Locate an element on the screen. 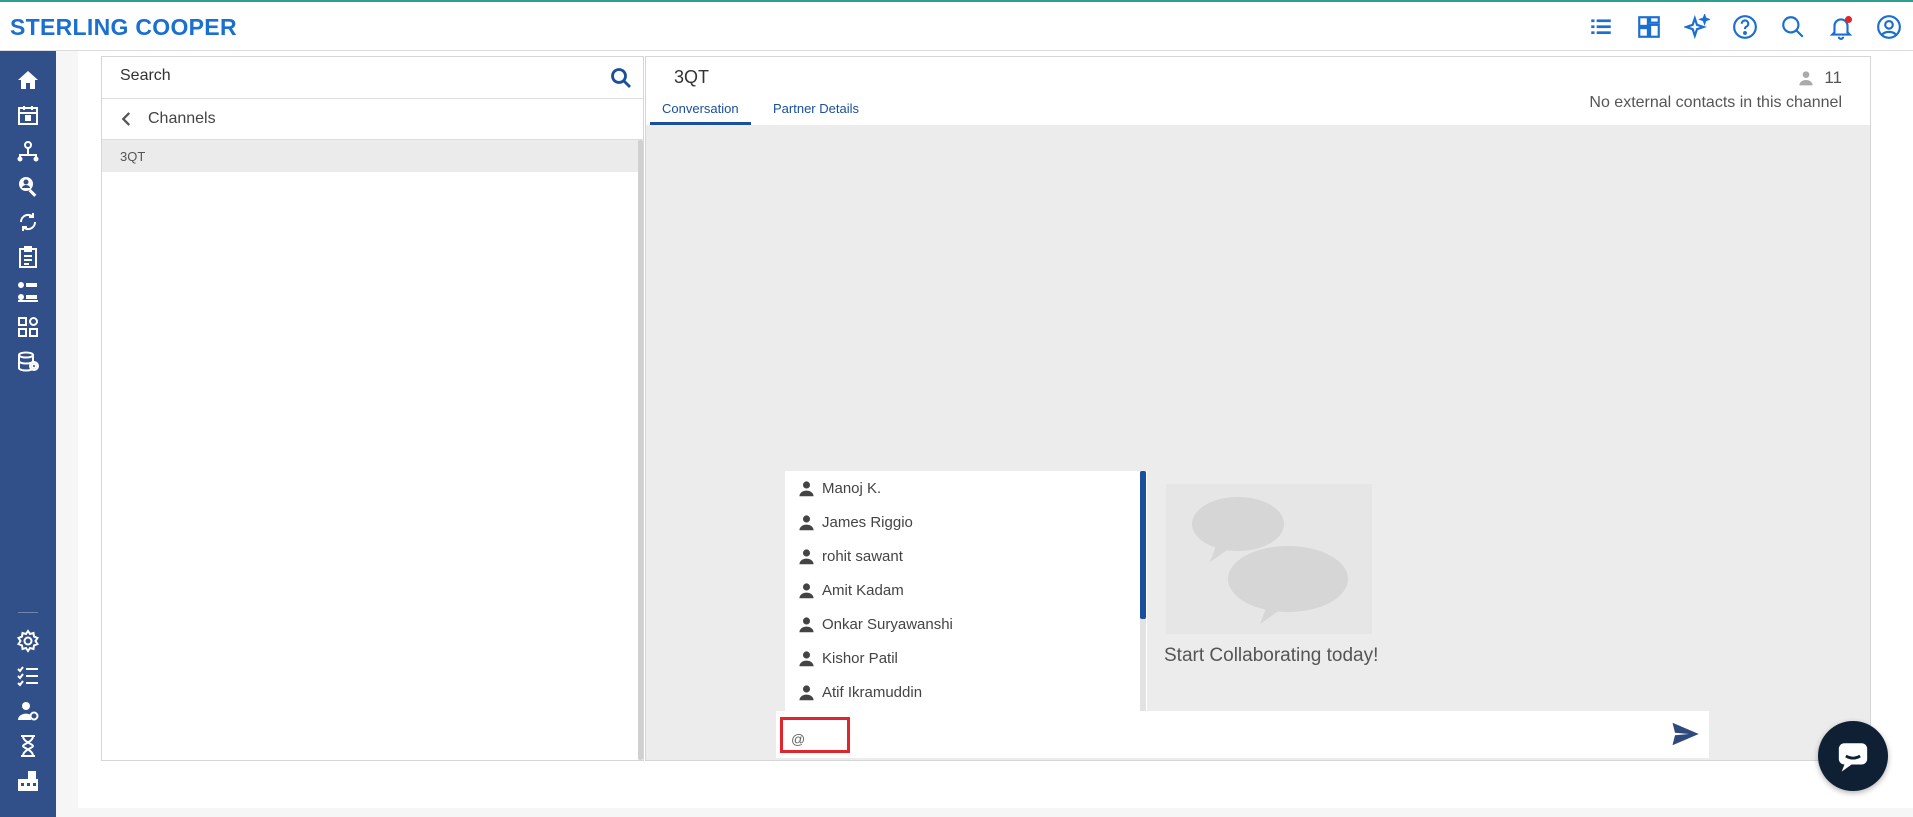  search-profile-icon is located at coordinates (28, 186).